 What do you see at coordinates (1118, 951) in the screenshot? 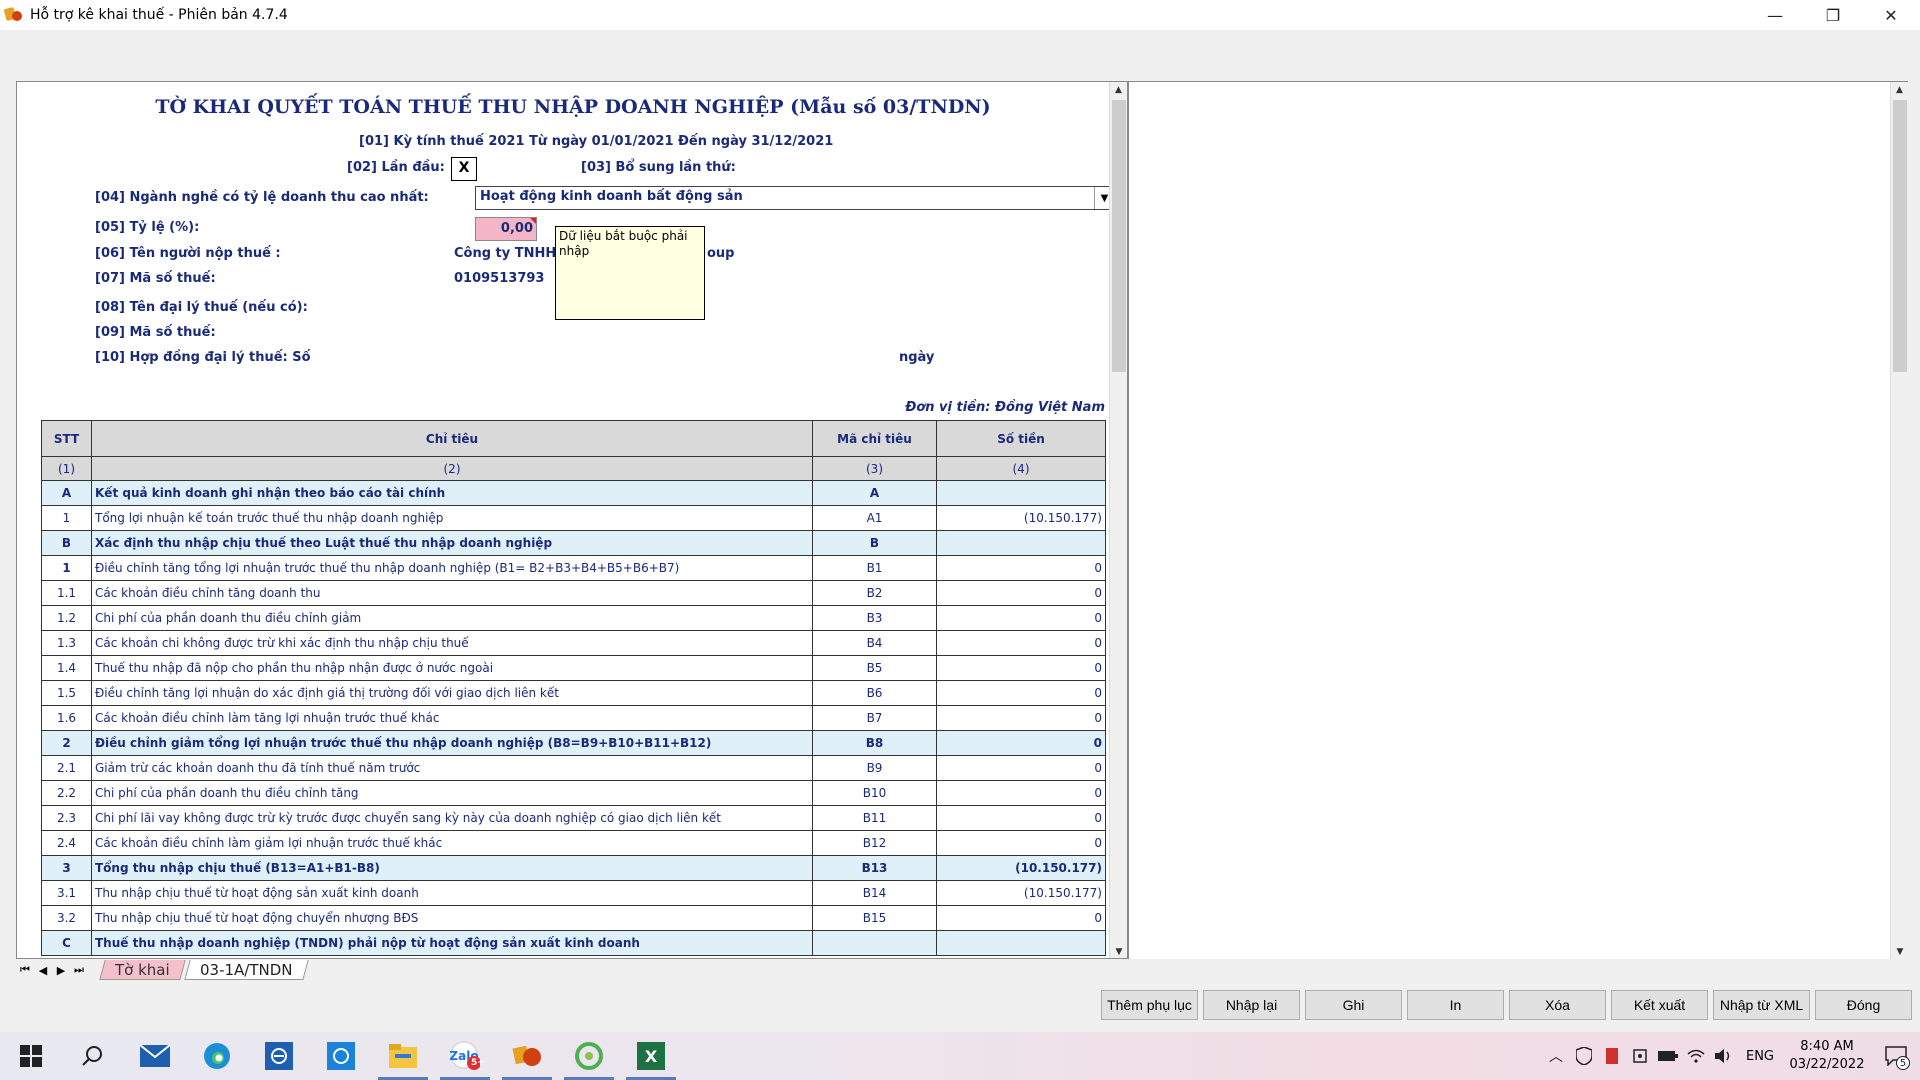
I see `scroll-down-icon: ▼` at bounding box center [1118, 951].